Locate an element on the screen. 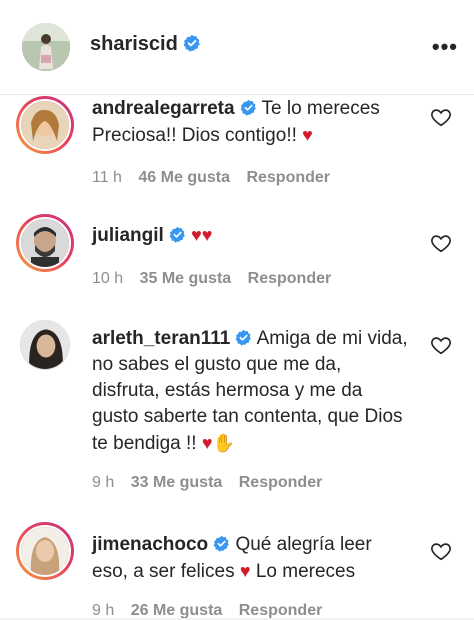 This screenshot has height=620, width=474. comment-time: 10 h is located at coordinates (108, 278).